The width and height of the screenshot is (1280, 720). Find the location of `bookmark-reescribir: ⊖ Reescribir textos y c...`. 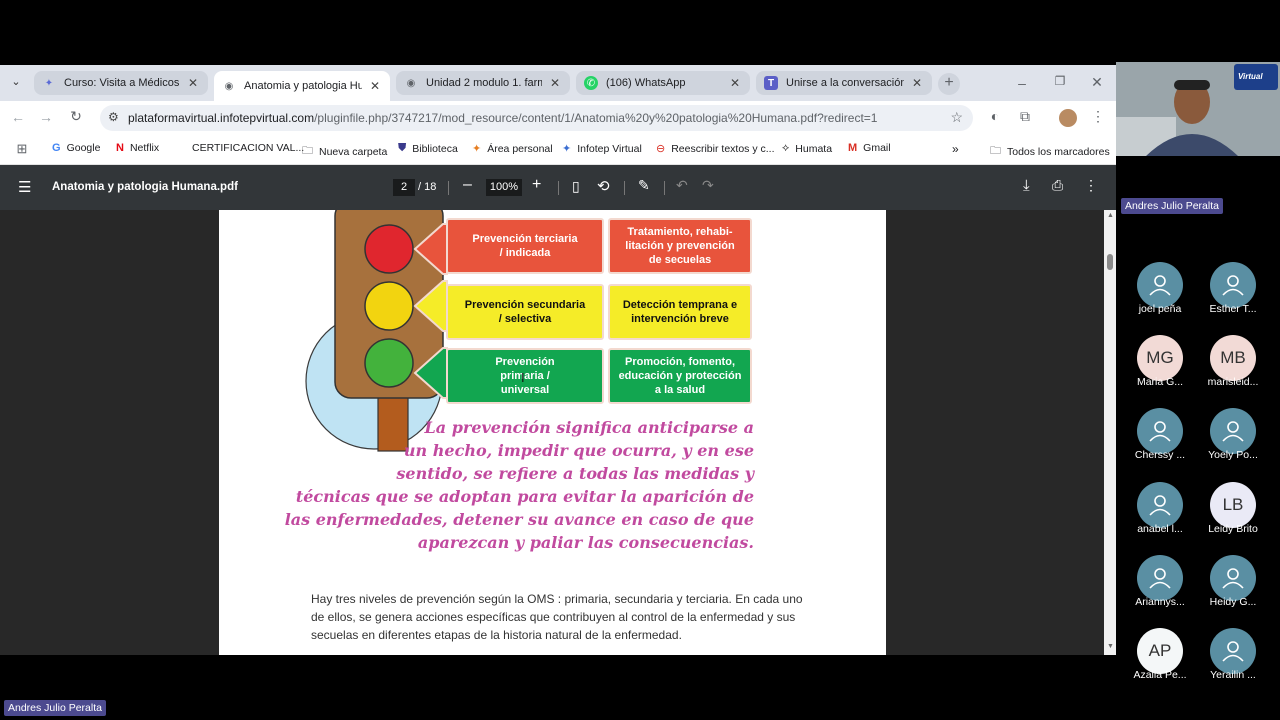

bookmark-reescribir: ⊖ Reescribir textos y c... is located at coordinates (715, 149).